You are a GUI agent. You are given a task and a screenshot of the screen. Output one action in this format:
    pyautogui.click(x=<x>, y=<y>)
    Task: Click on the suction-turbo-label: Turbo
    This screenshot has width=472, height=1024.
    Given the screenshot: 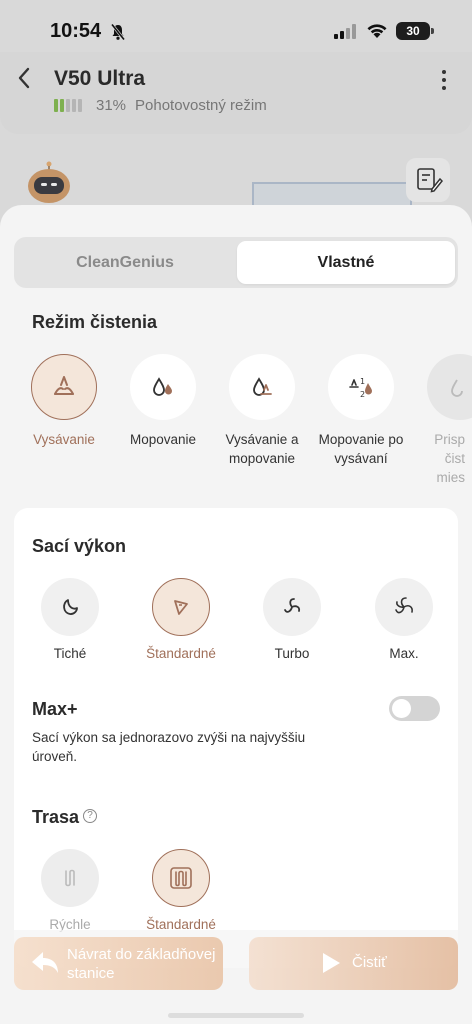 What is the action you would take?
    pyautogui.click(x=292, y=653)
    